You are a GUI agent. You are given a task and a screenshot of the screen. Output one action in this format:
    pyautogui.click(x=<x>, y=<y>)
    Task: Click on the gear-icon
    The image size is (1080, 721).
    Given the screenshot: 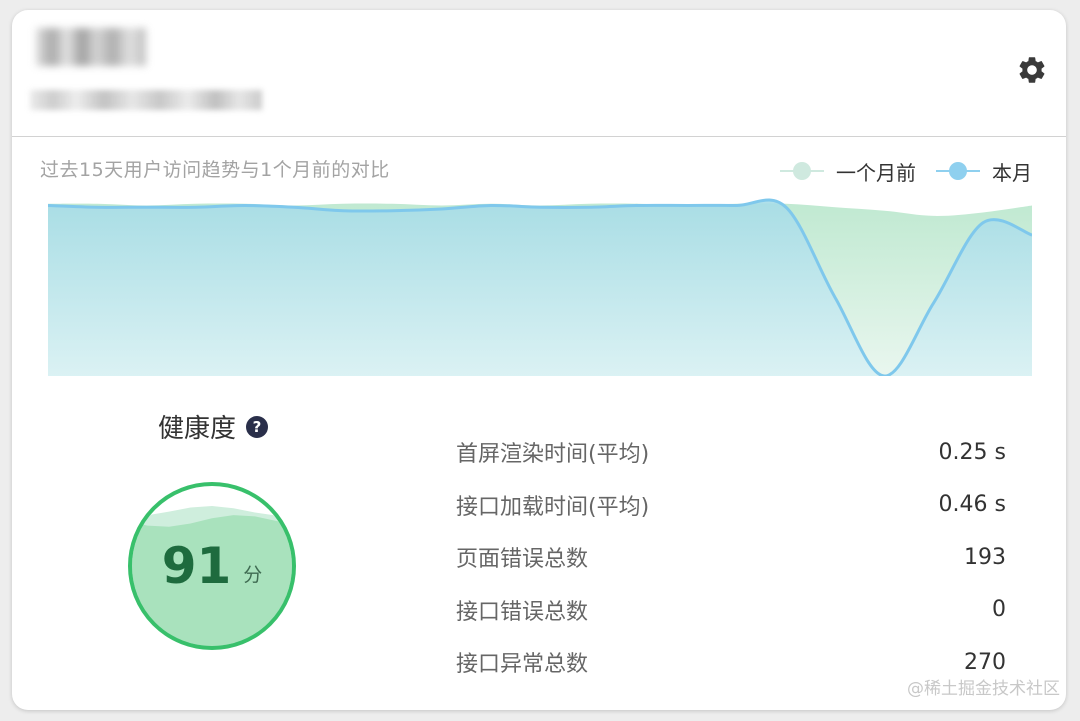 What is the action you would take?
    pyautogui.click(x=1032, y=70)
    